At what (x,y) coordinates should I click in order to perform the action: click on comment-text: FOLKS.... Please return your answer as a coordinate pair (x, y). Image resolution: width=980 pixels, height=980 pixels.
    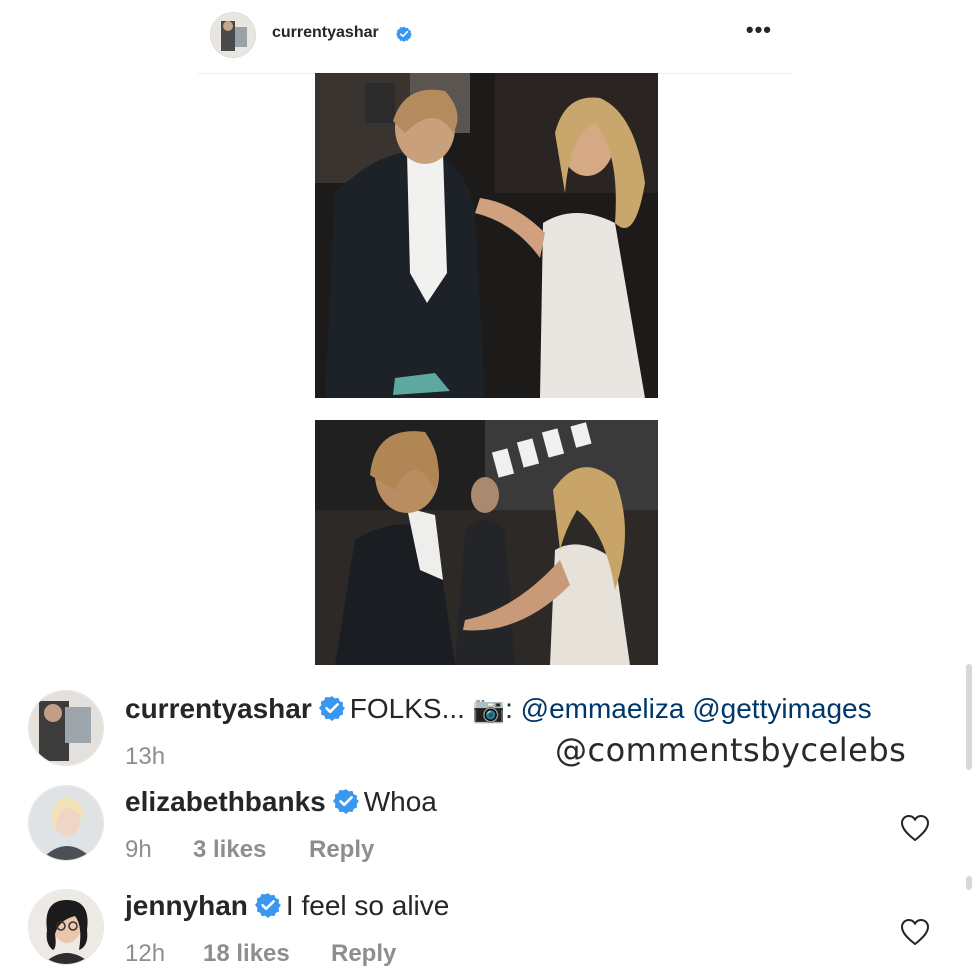
    Looking at the image, I should click on (411, 708).